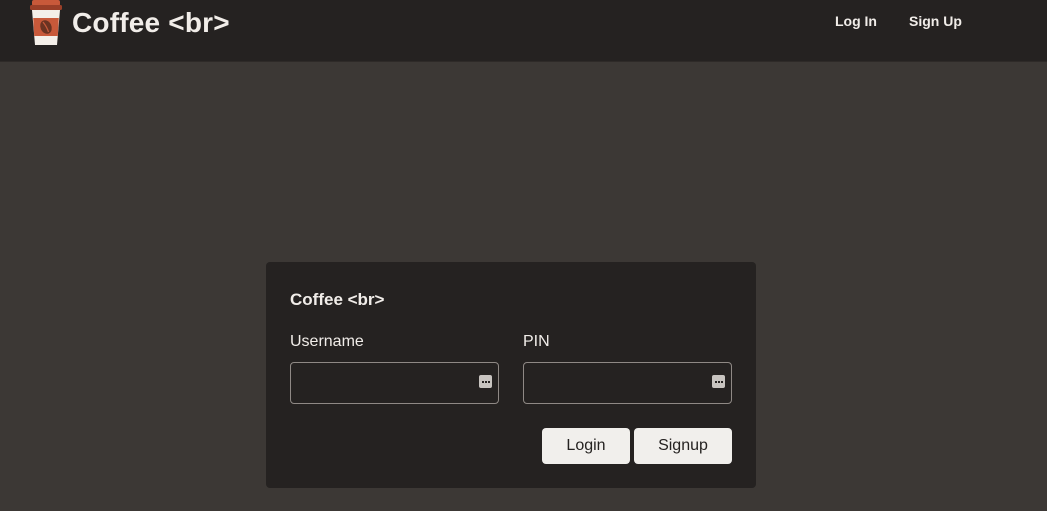  I want to click on card-title: Coffee <br>, so click(337, 299).